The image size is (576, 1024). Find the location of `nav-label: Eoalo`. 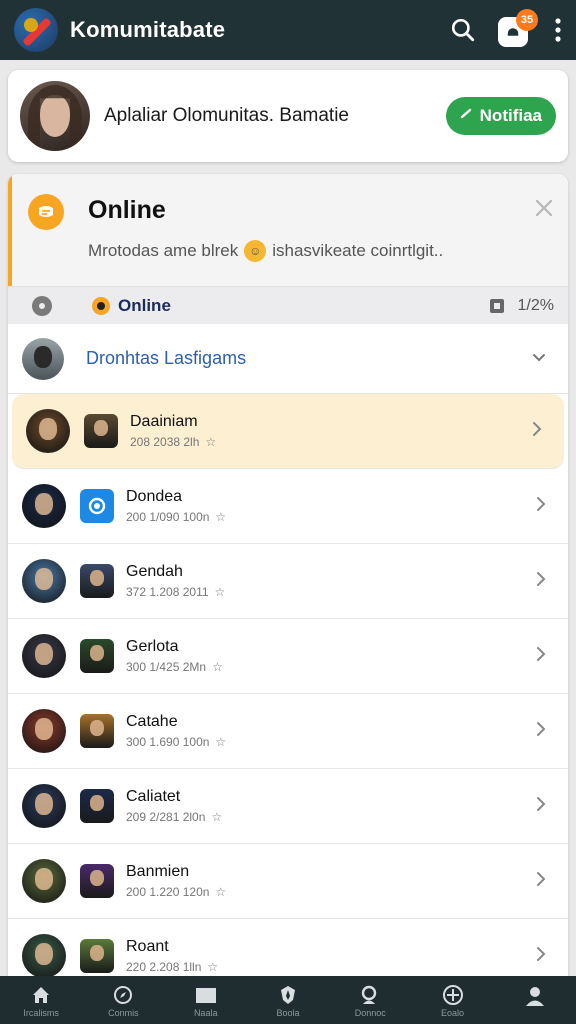

nav-label: Eoalo is located at coordinates (453, 1013).